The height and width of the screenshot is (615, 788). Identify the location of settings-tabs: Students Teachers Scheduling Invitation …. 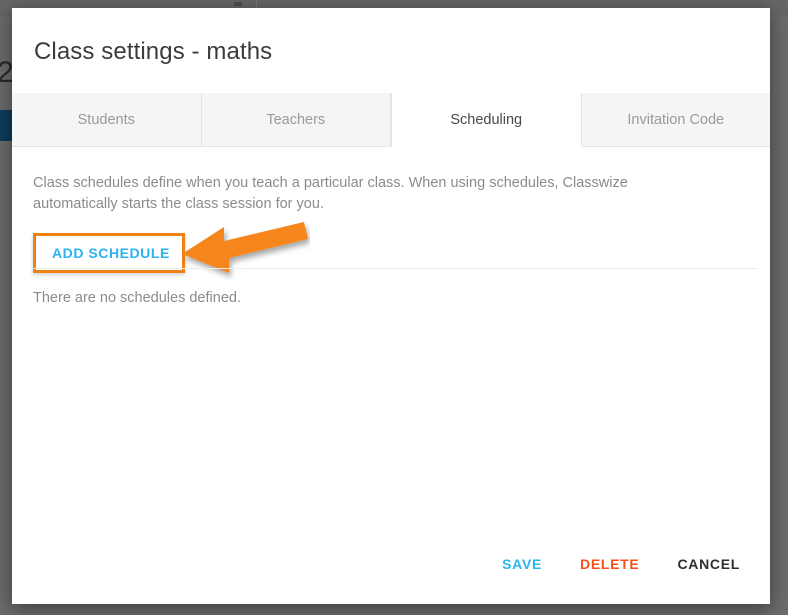
(391, 120).